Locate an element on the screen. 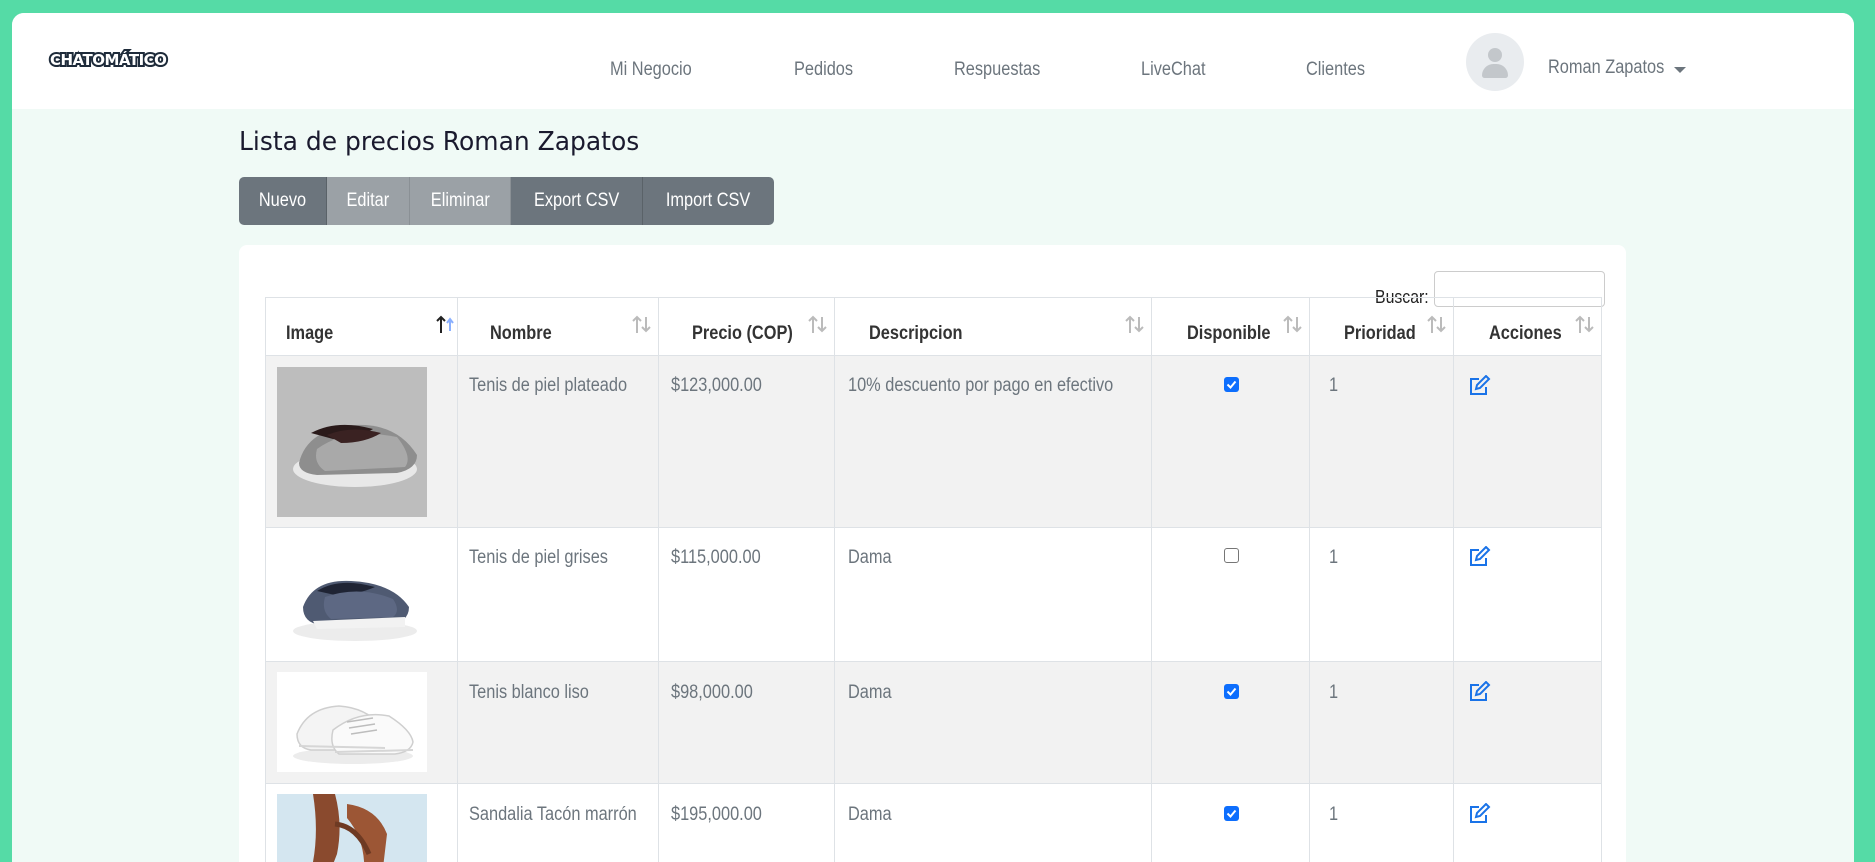  caret-down-icon is located at coordinates (1680, 70).